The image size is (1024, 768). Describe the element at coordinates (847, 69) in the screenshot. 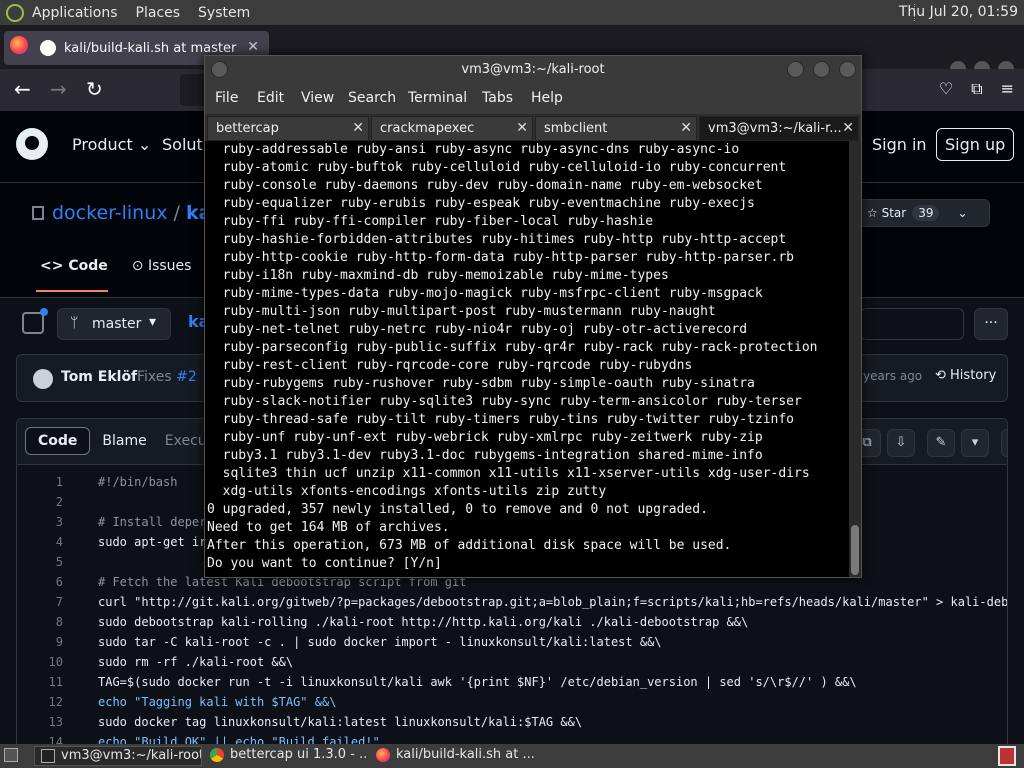

I see `terminal-close-icon` at that location.